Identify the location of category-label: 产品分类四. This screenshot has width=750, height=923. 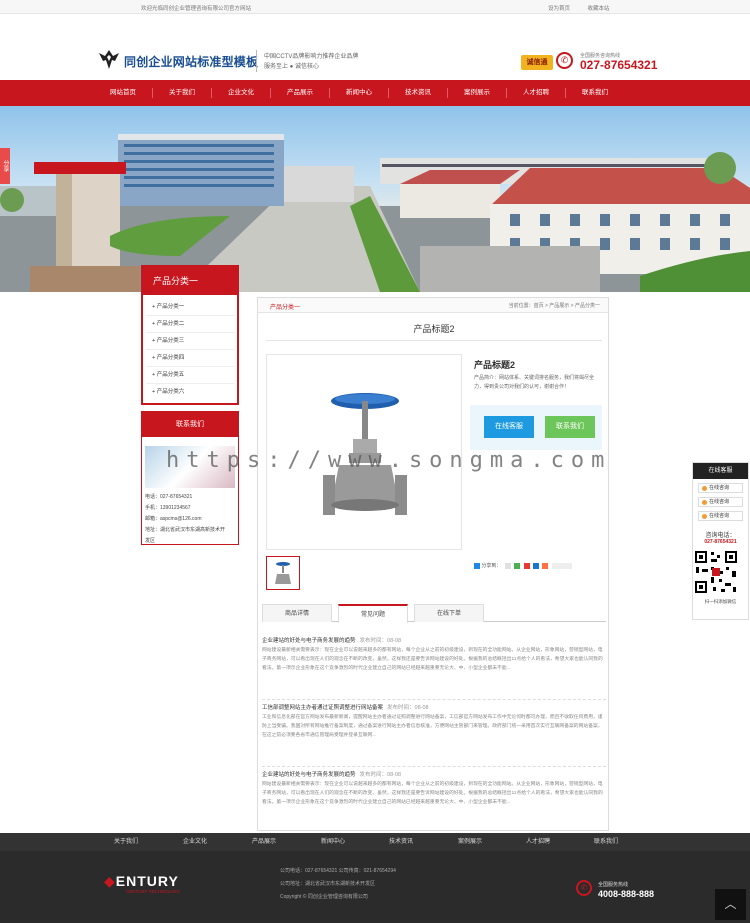
(170, 358).